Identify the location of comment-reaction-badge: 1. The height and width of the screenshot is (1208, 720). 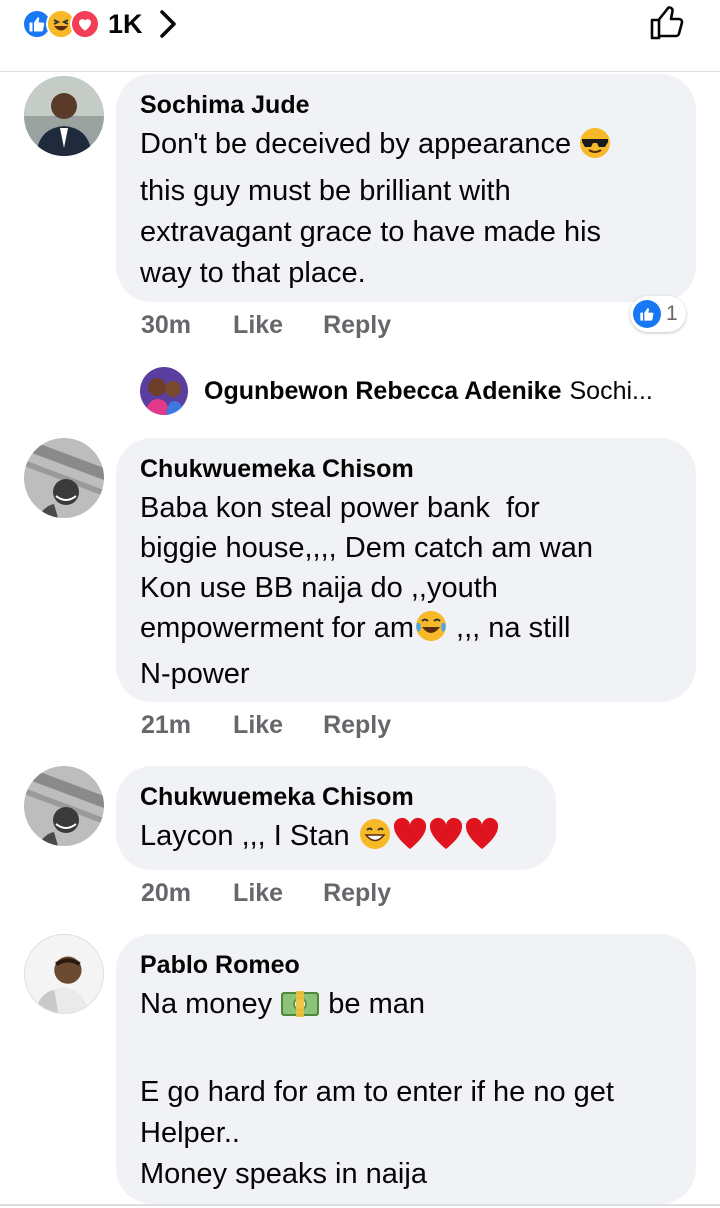
(658, 314).